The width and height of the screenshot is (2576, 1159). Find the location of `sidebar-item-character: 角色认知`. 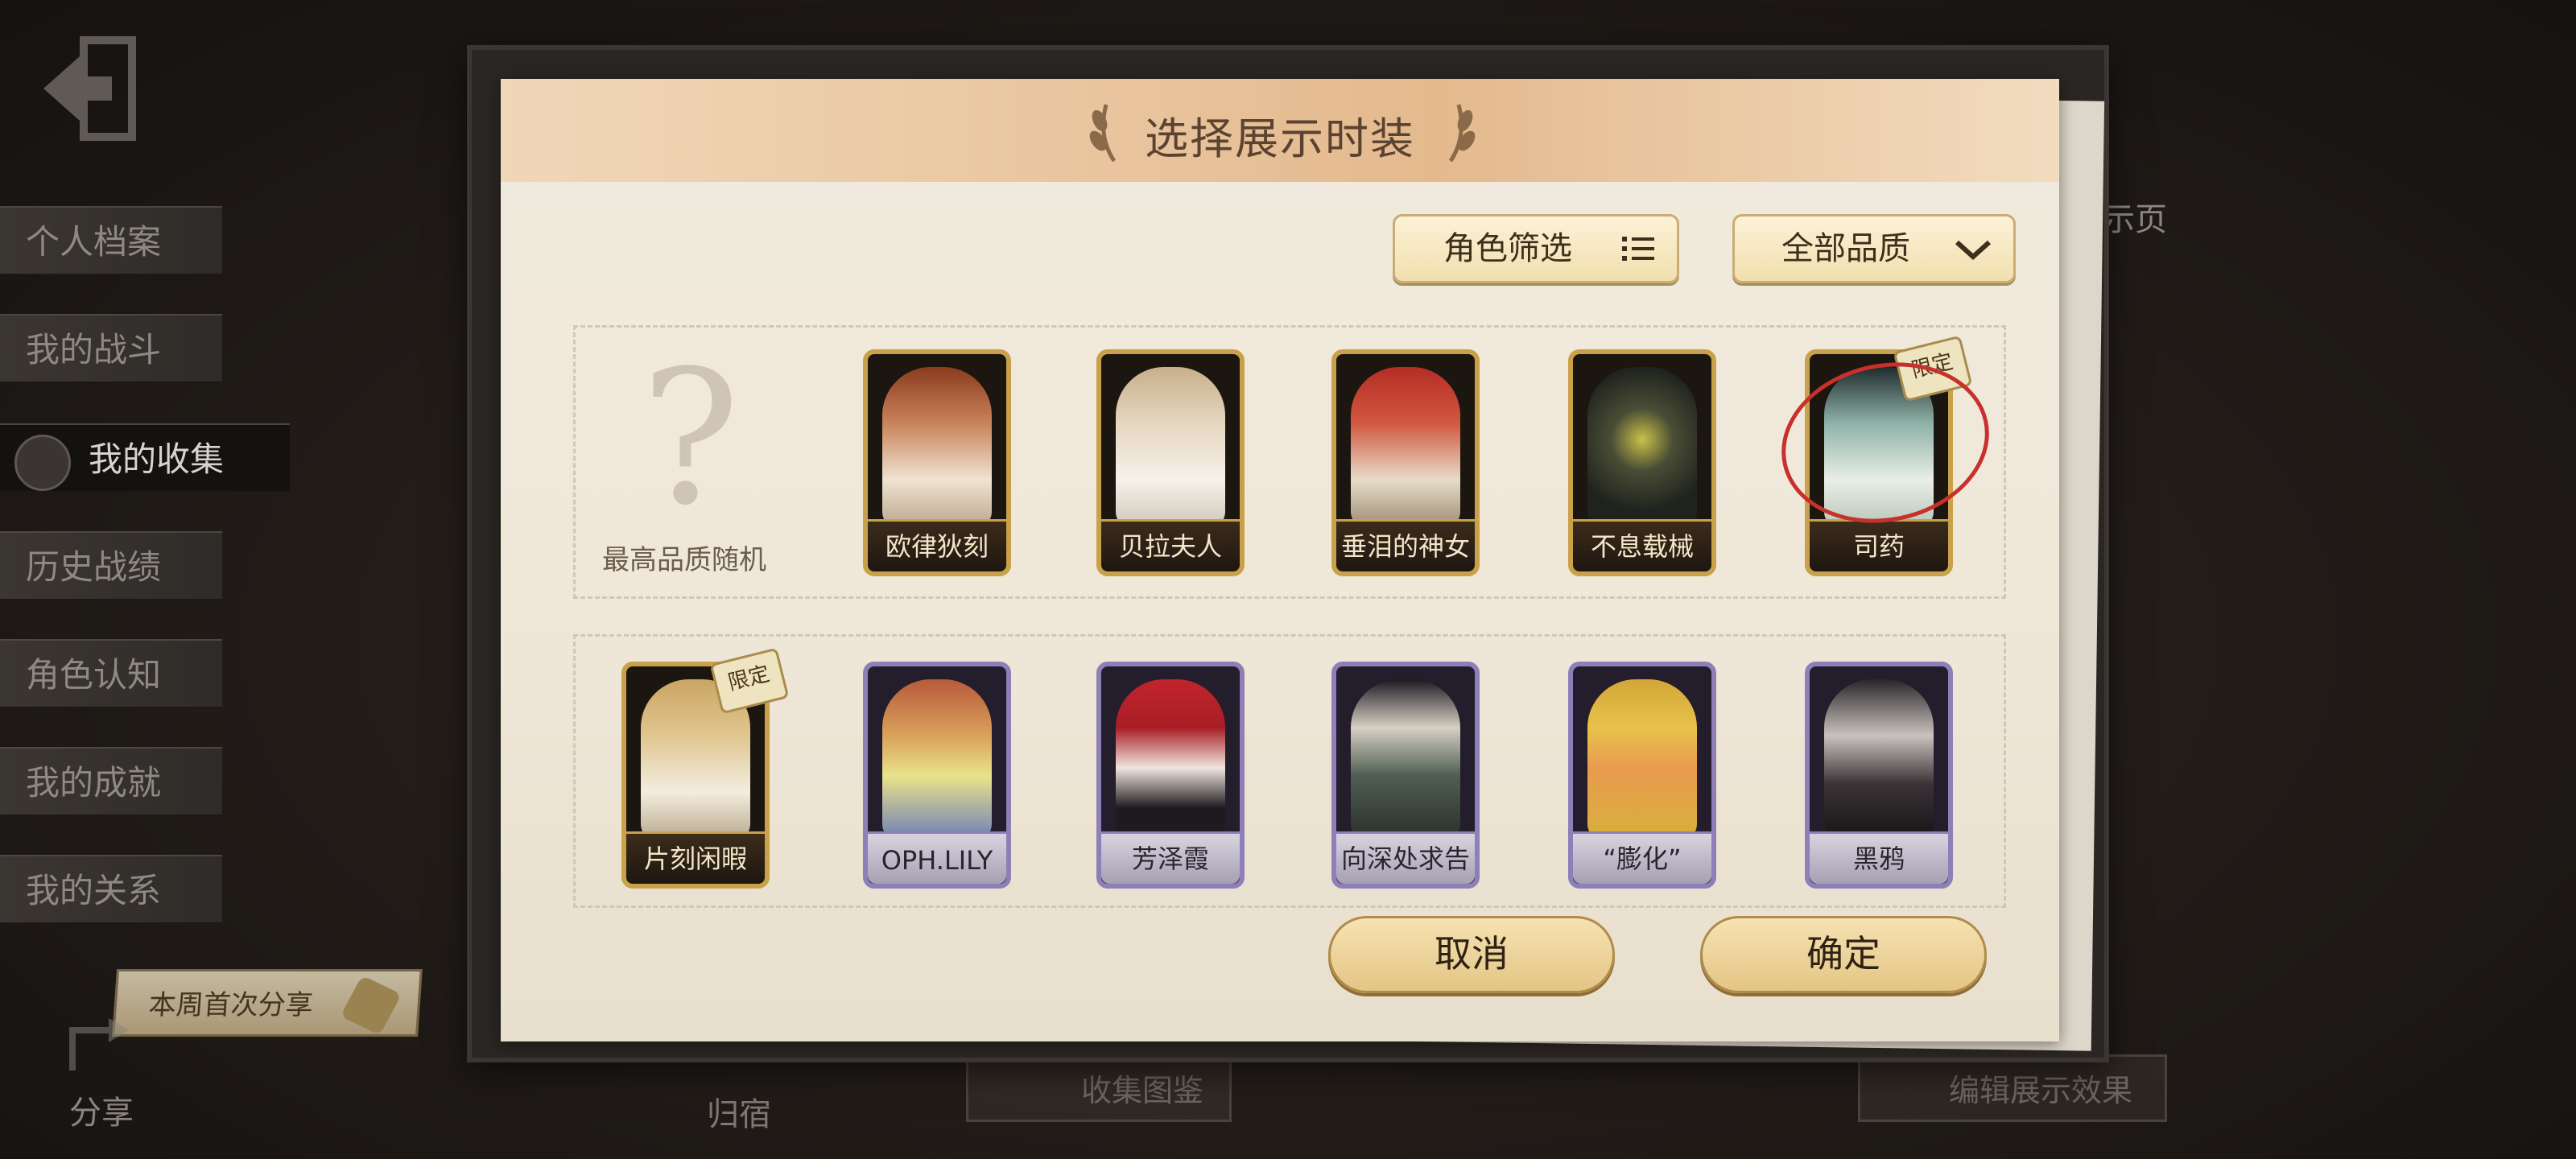

sidebar-item-character: 角色认知 is located at coordinates (111, 673).